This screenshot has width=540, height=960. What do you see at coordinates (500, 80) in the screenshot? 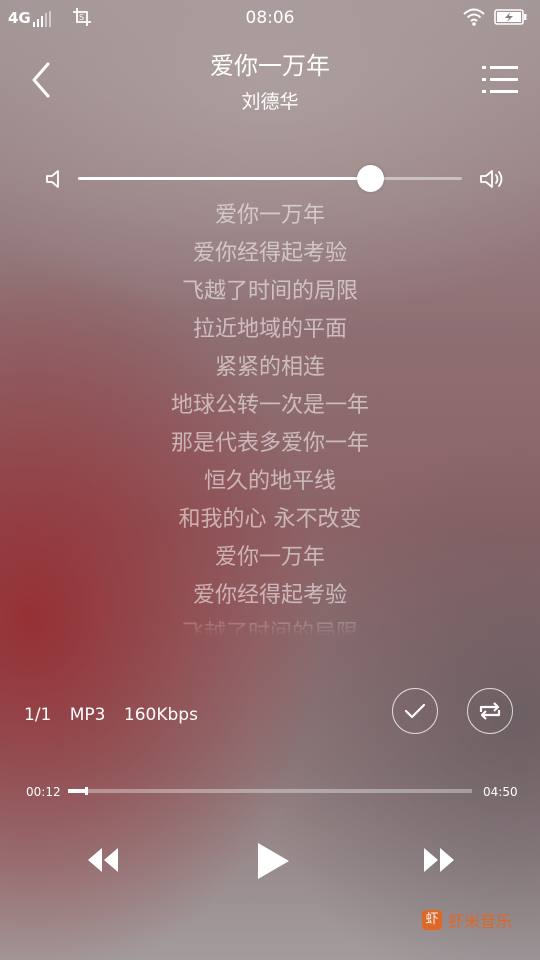
I see `playlist-button` at bounding box center [500, 80].